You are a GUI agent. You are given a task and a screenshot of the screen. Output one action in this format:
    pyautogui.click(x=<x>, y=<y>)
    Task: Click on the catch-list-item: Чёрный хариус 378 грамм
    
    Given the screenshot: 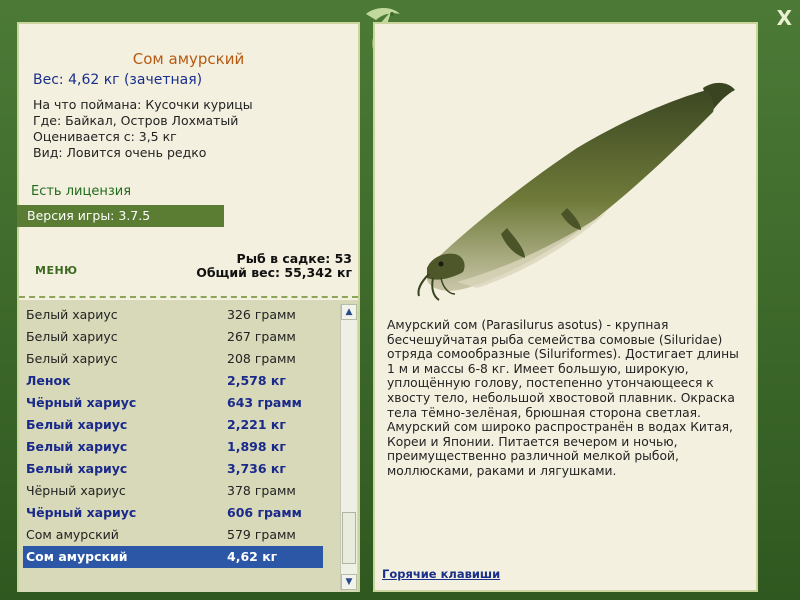 What is the action you would take?
    pyautogui.click(x=173, y=491)
    